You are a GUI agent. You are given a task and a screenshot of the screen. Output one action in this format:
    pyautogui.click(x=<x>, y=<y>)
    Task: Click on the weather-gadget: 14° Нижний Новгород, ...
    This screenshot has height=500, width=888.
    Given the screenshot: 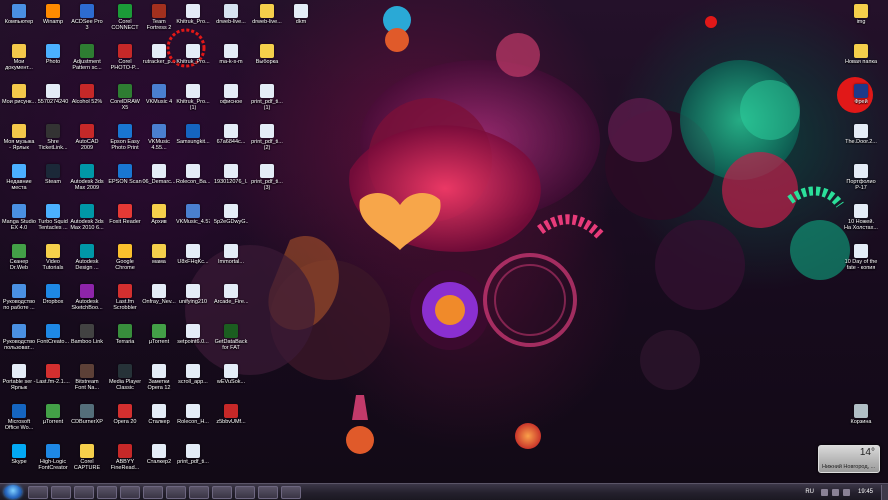 What is the action you would take?
    pyautogui.click(x=849, y=459)
    